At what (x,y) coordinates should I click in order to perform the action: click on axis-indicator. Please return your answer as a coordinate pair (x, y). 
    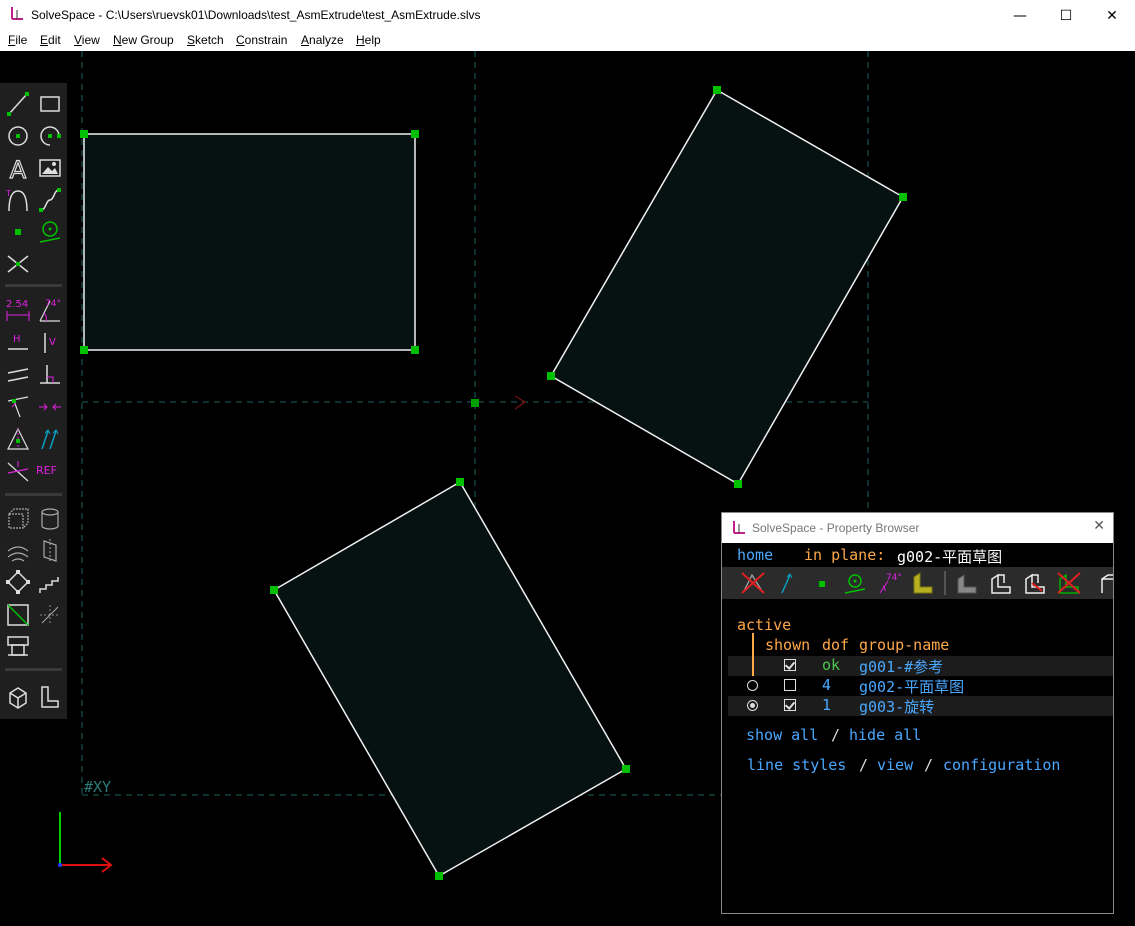
    Looking at the image, I should click on (85, 842).